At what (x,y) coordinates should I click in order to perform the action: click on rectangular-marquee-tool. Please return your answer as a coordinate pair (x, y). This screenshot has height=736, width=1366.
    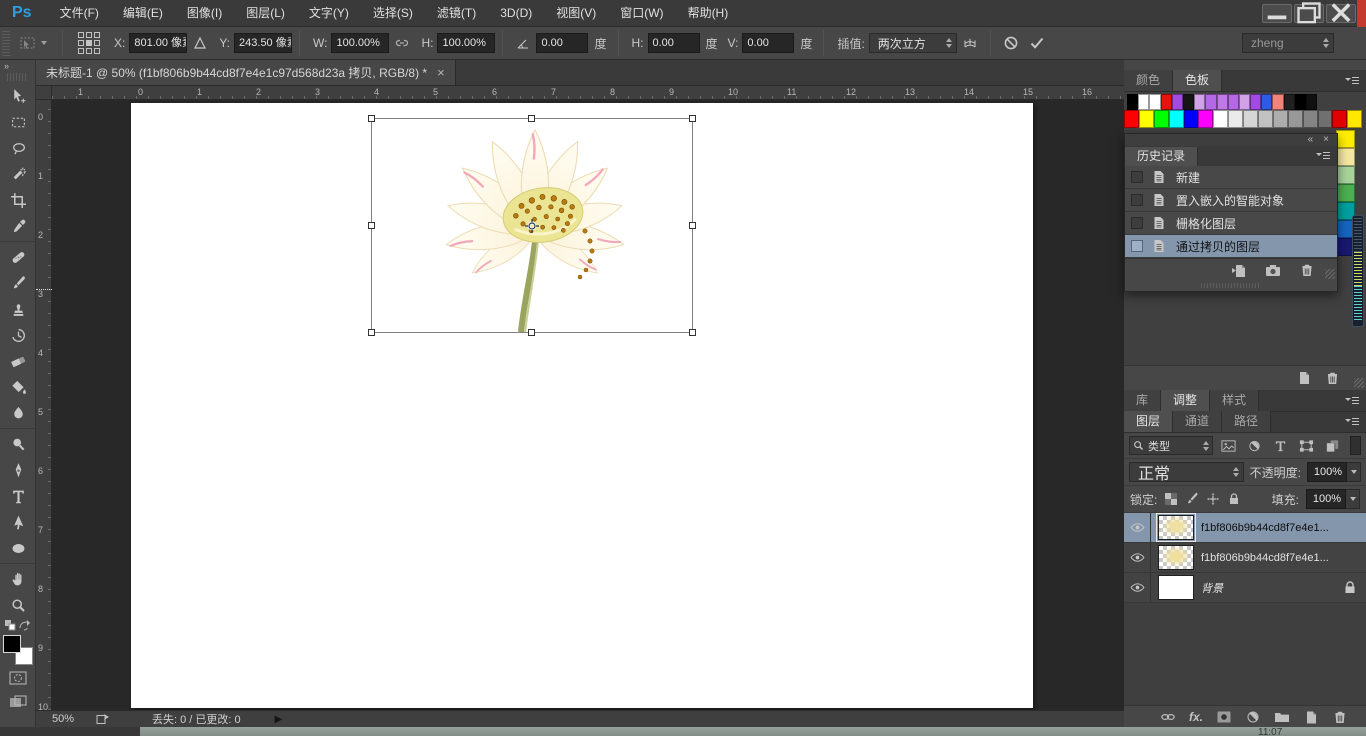
    Looking at the image, I should click on (18, 122).